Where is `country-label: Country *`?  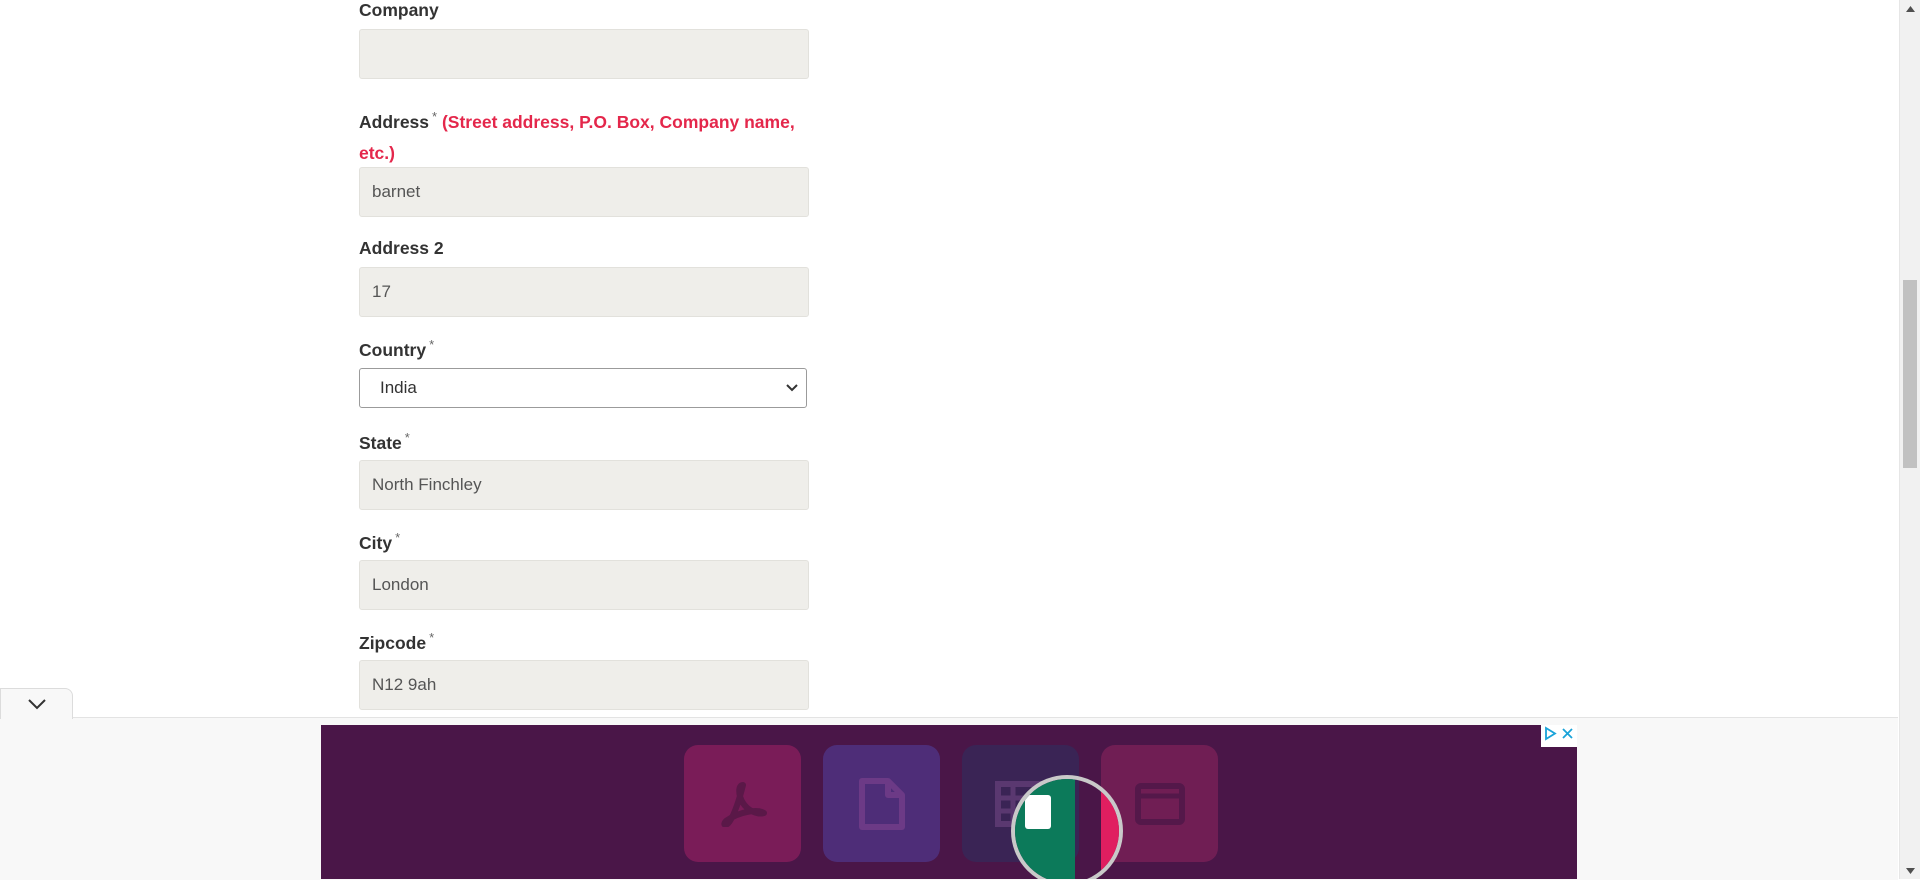 country-label: Country * is located at coordinates (397, 348).